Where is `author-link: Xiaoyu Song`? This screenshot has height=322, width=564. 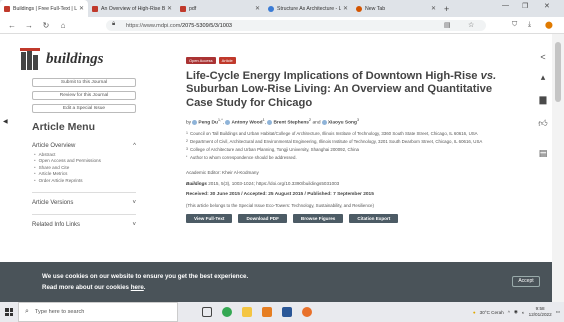
author-link: Xiaoyu Song is located at coordinates (342, 123).